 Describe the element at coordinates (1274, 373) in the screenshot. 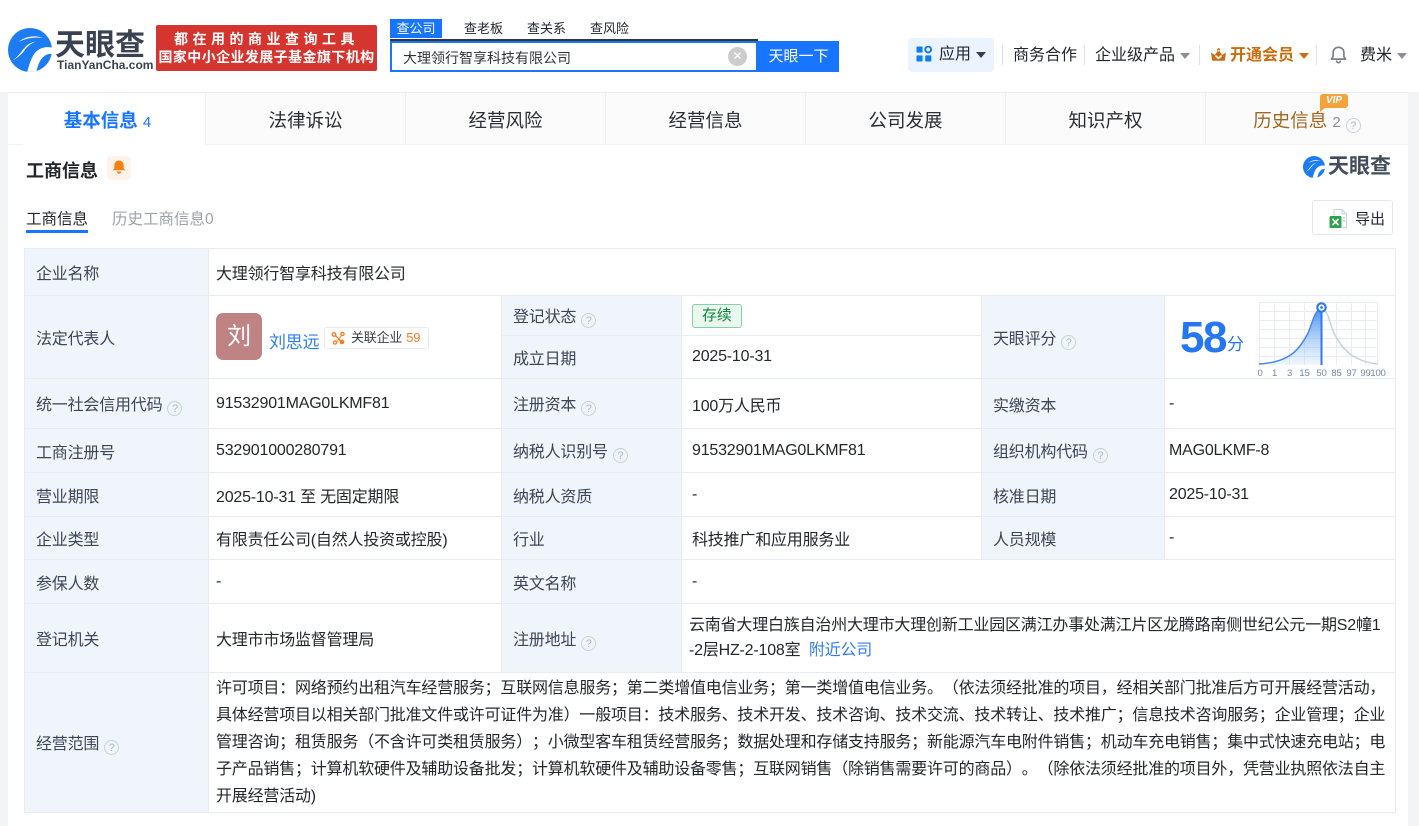

I see `svg-text: 1` at that location.